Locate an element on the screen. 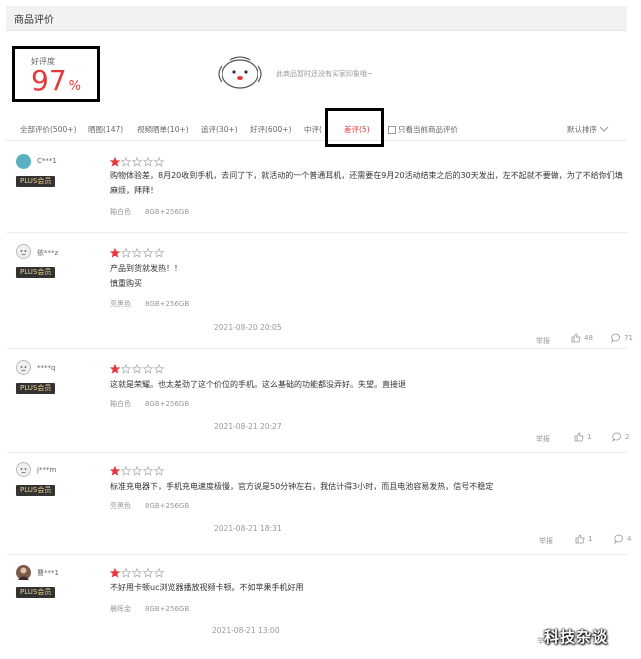  rating-summary-box: 好评度 97% is located at coordinates (56, 74).